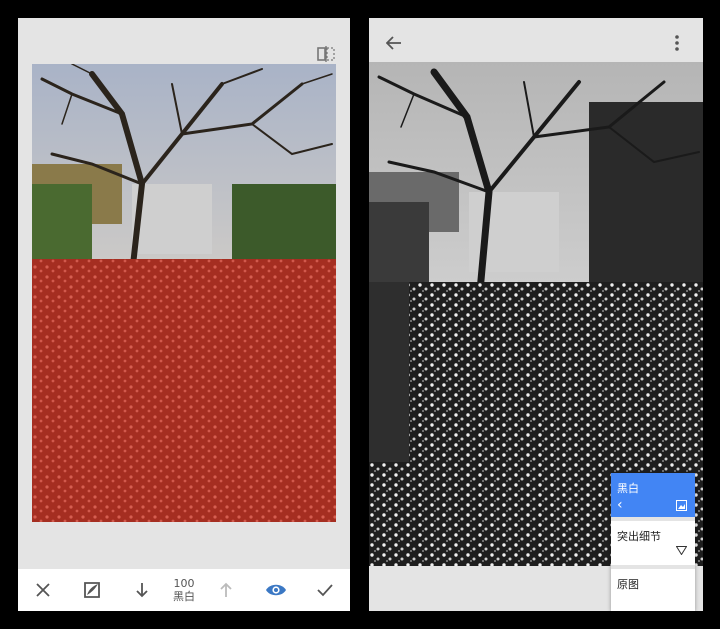  I want to click on more-vert-icon, so click(677, 43).